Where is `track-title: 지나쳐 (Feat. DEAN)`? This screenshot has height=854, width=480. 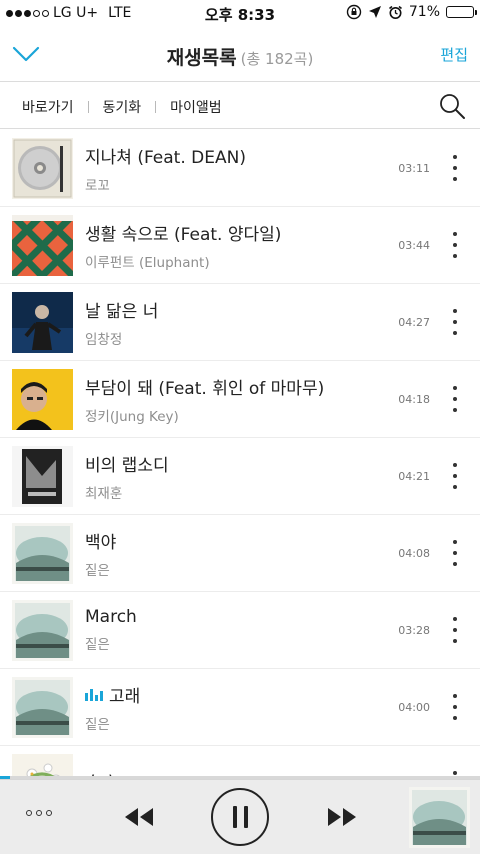 track-title: 지나쳐 (Feat. DEAN) is located at coordinates (165, 157).